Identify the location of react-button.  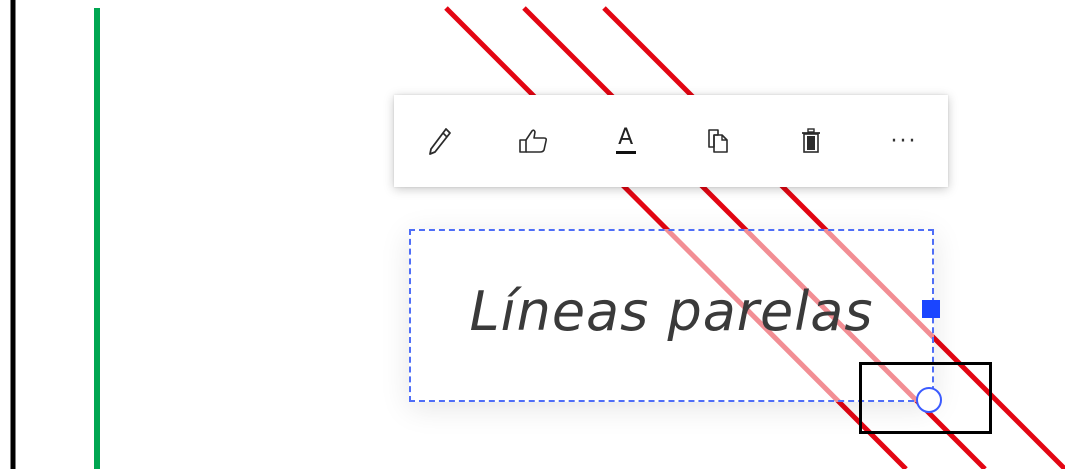
(533, 141).